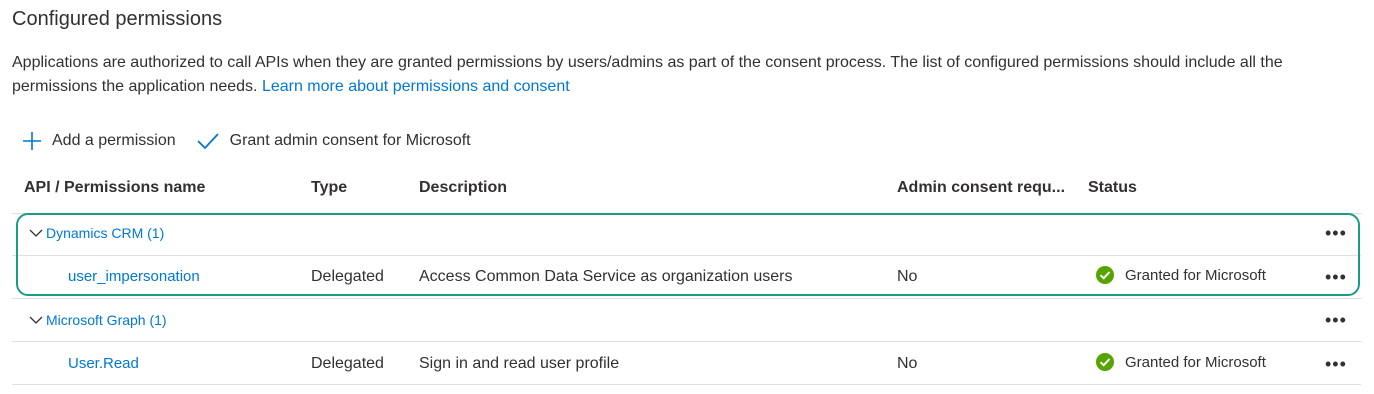 This screenshot has height=394, width=1374. Describe the element at coordinates (463, 188) in the screenshot. I see `column-header-description: Description` at that location.